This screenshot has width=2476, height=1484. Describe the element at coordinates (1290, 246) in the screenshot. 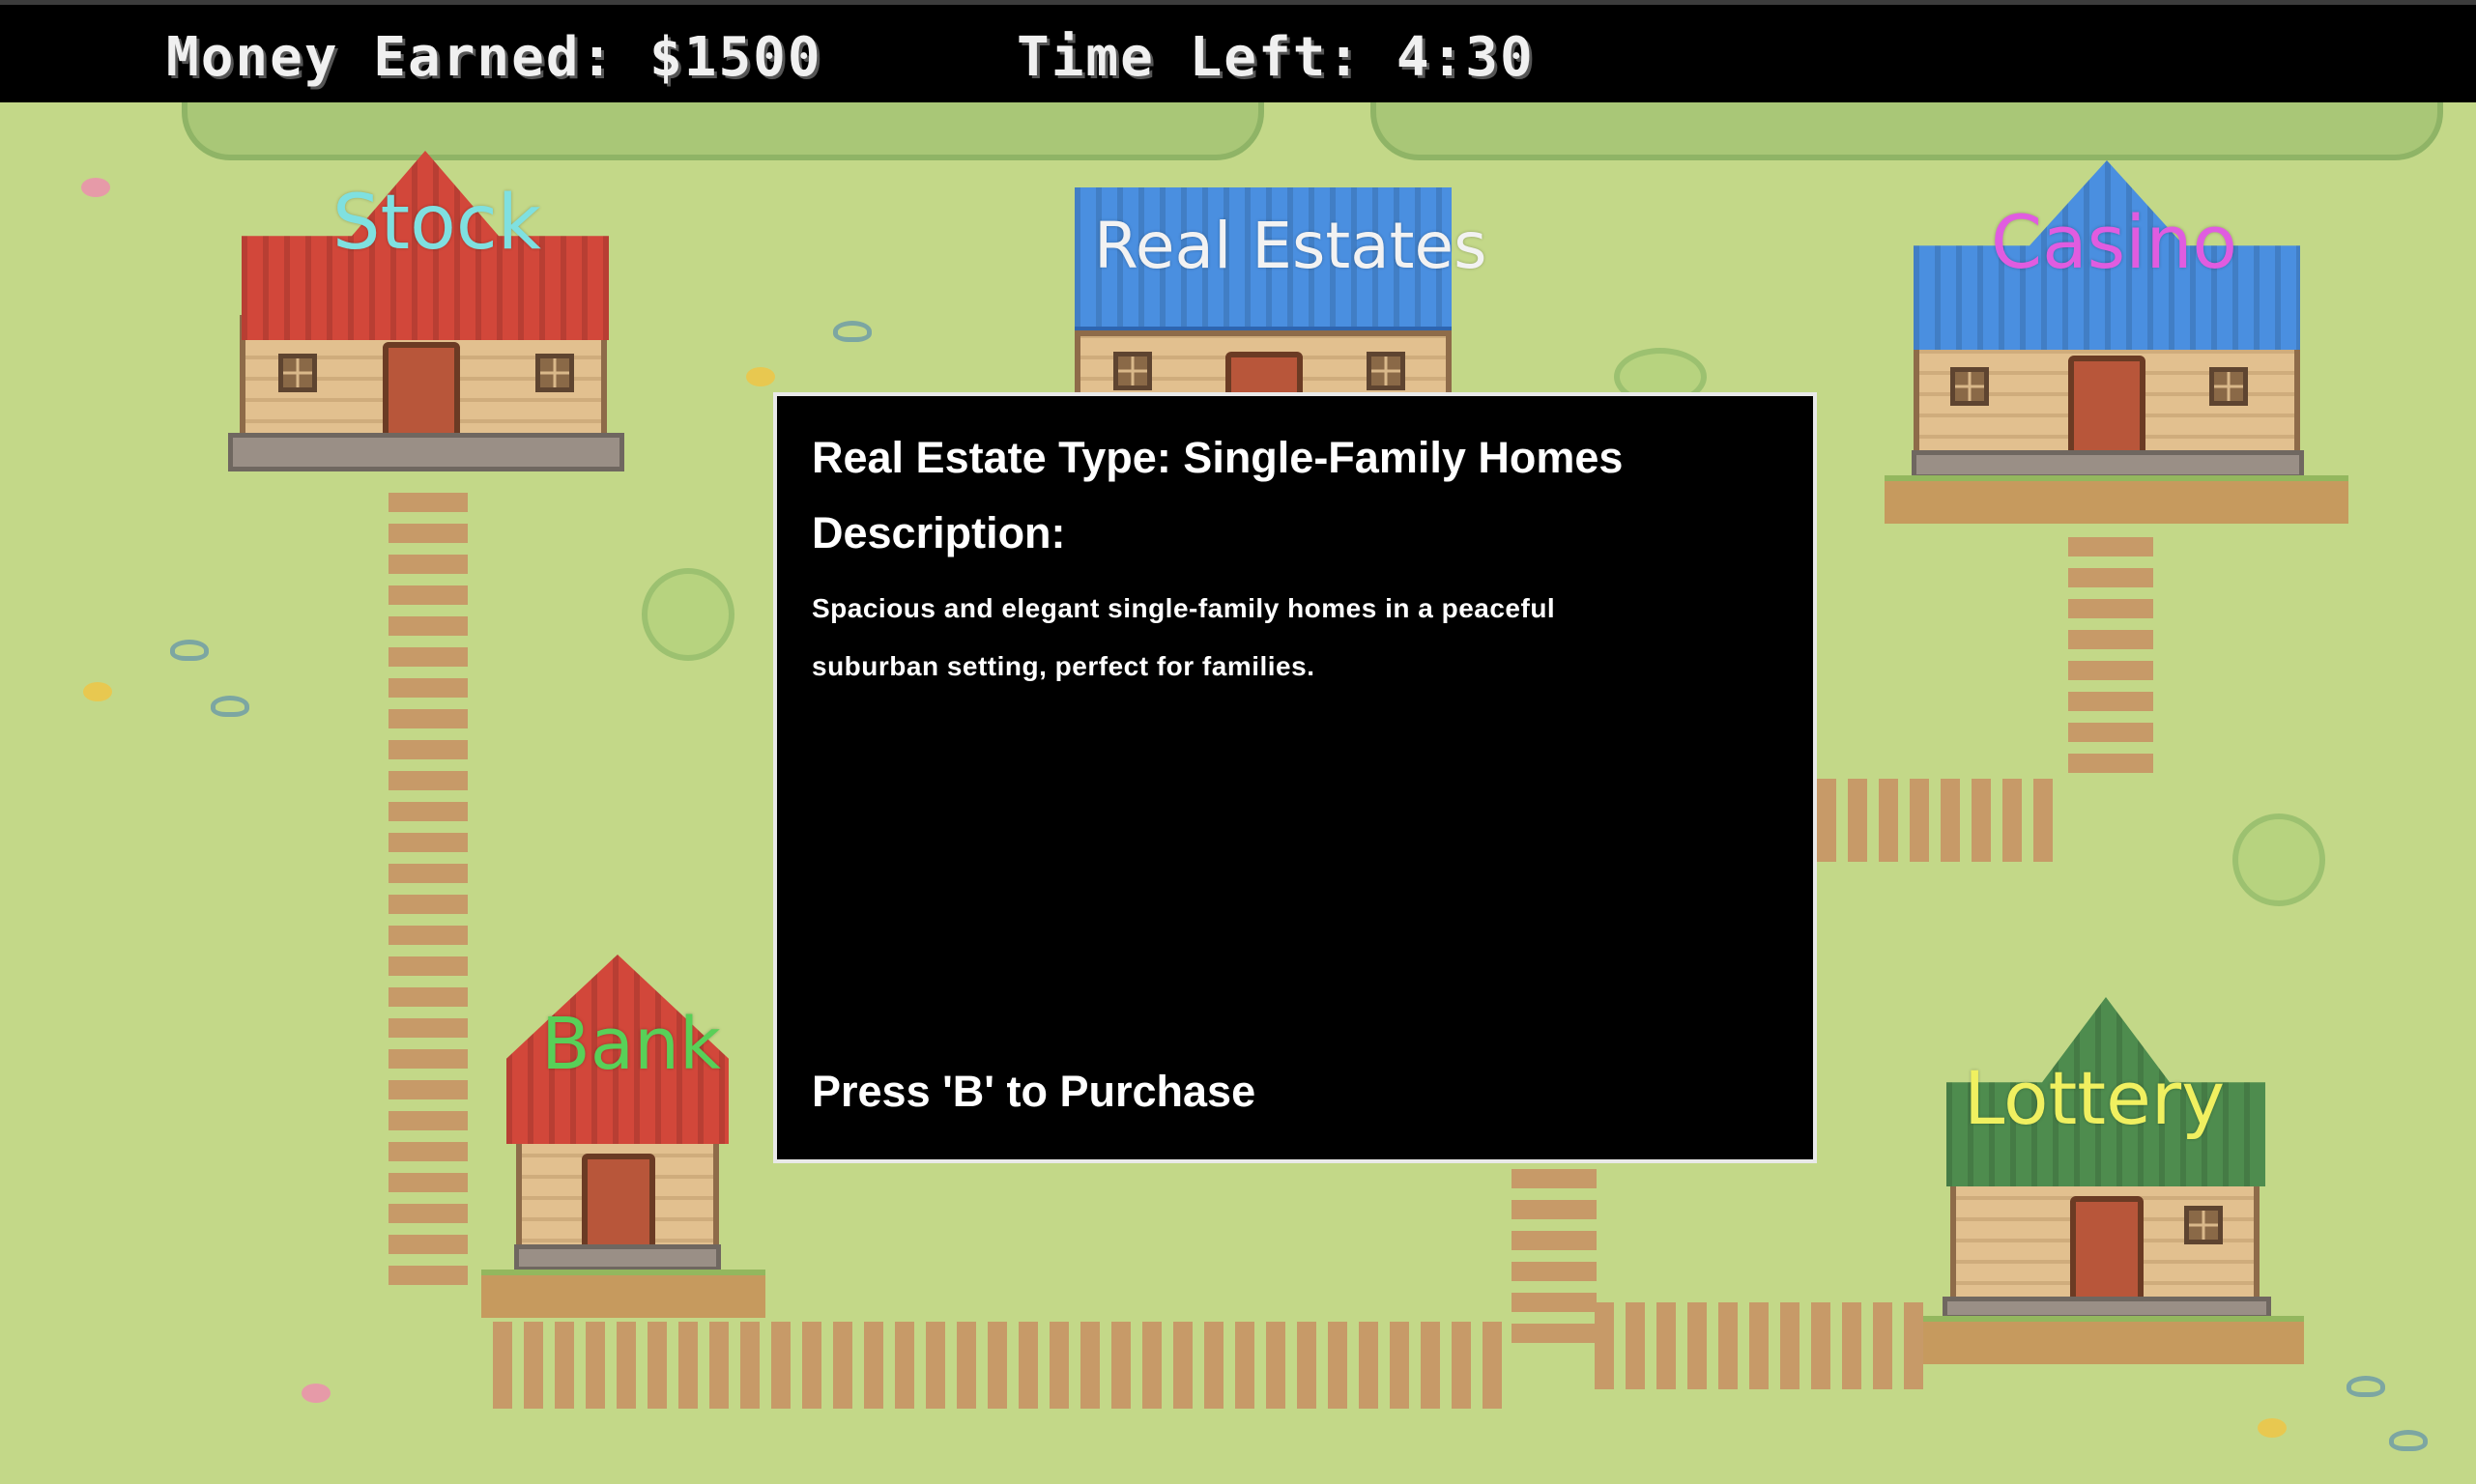

I see `real-estates-label: Real Estates` at that location.